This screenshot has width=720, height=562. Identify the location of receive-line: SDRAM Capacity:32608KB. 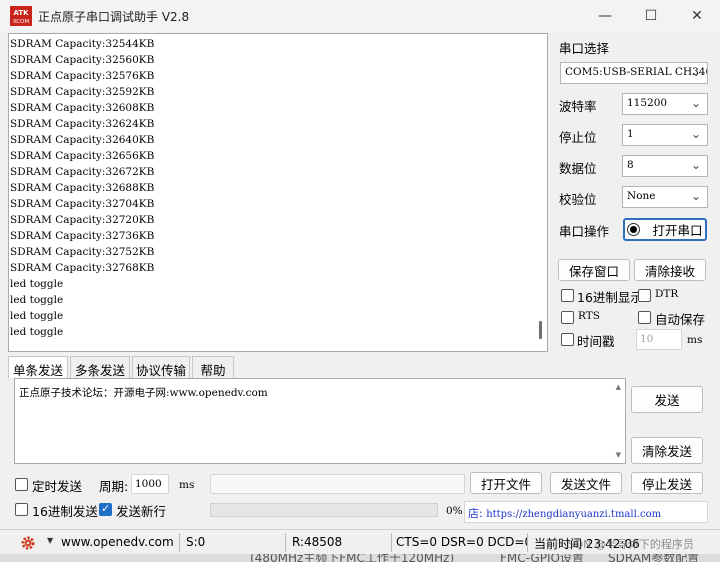
(82, 108).